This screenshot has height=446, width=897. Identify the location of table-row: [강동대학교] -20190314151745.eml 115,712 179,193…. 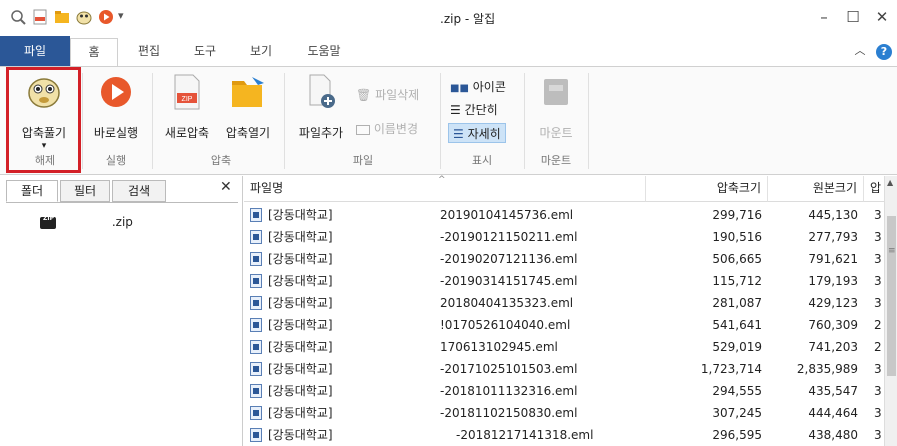
(564, 281).